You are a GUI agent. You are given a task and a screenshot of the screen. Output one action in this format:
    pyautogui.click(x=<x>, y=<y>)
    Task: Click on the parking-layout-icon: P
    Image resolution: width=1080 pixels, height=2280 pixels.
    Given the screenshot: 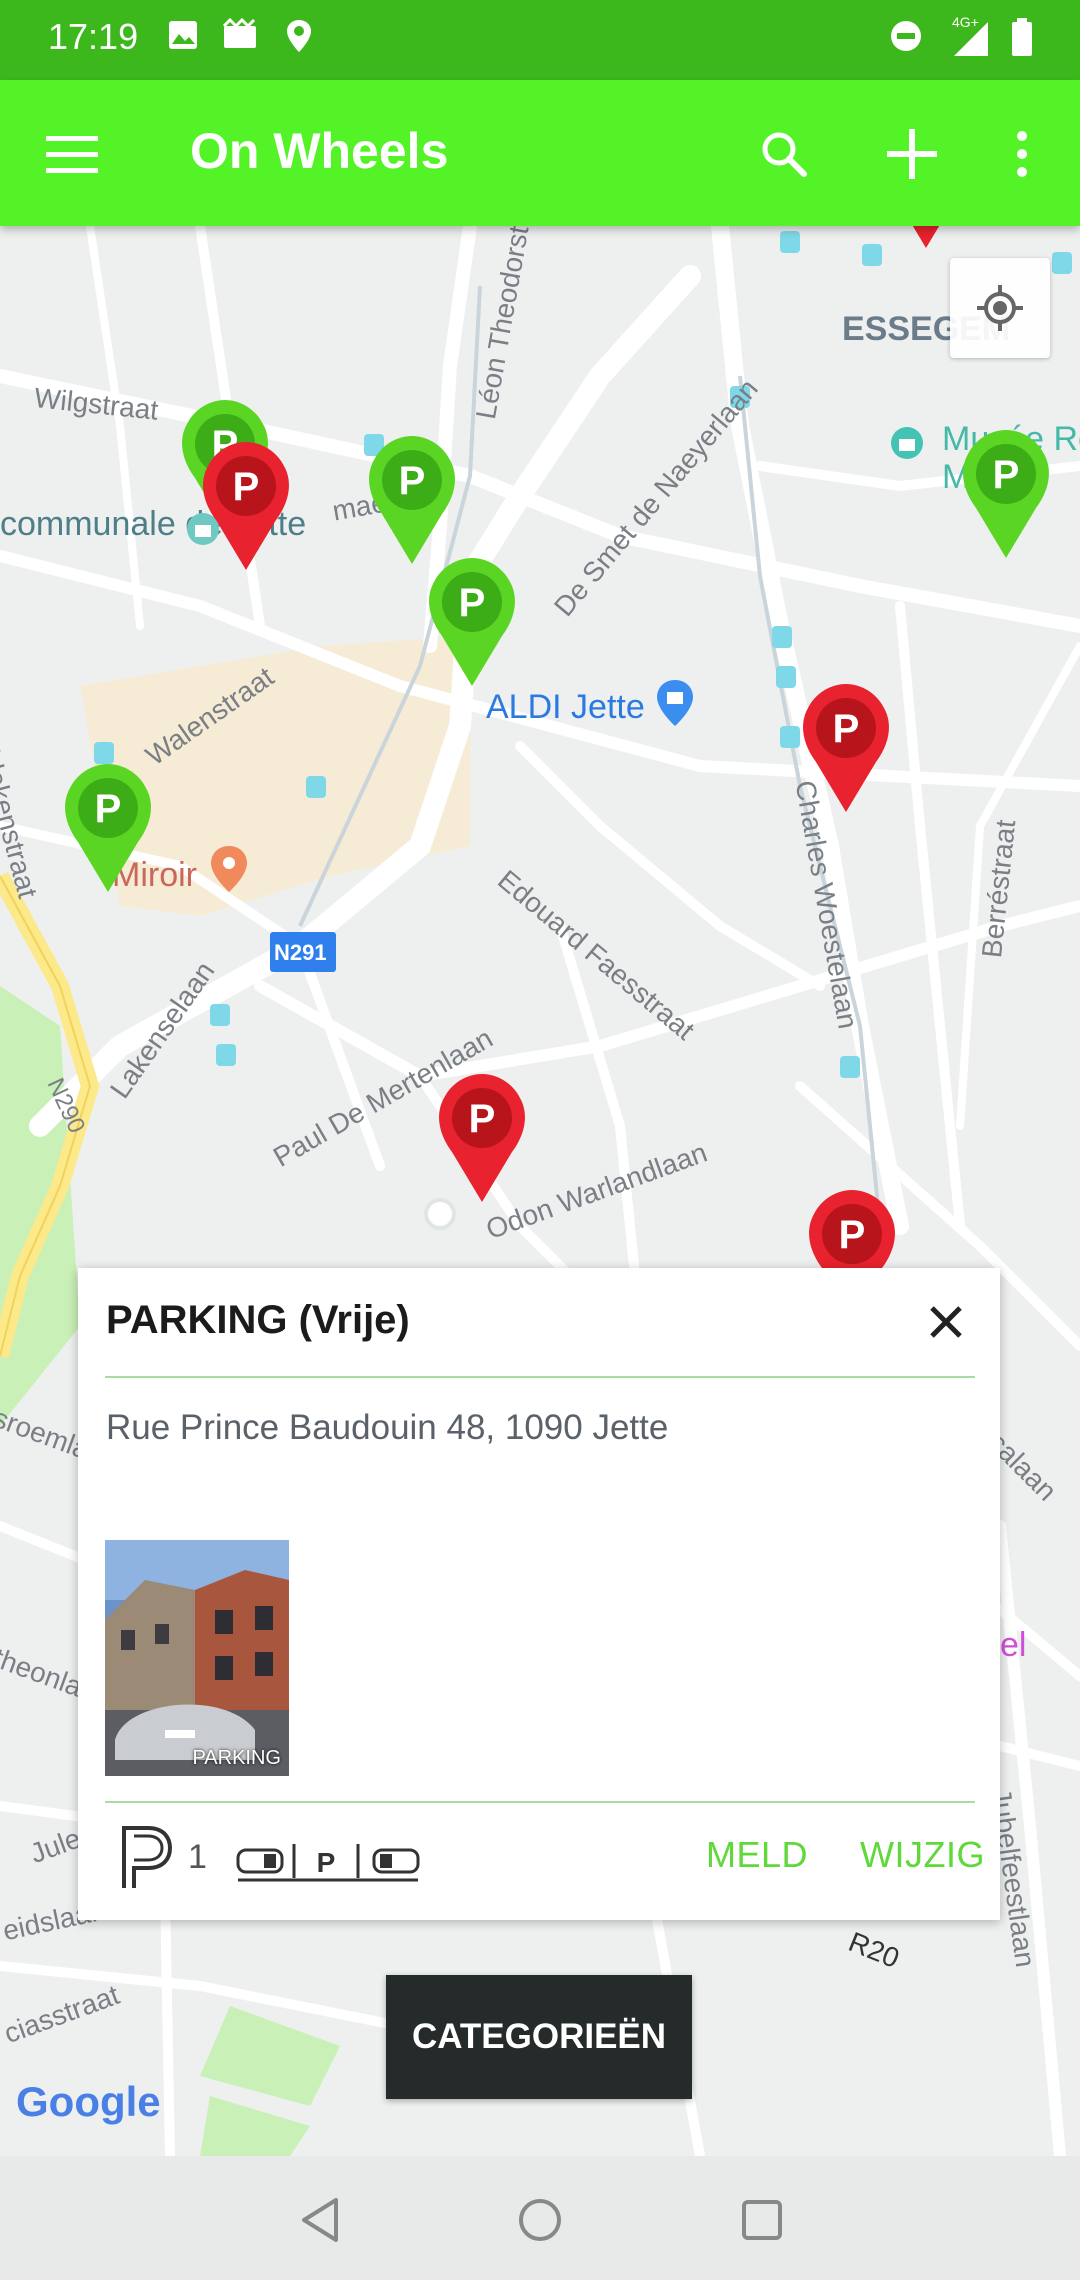 What is the action you would take?
    pyautogui.click(x=328, y=1863)
    